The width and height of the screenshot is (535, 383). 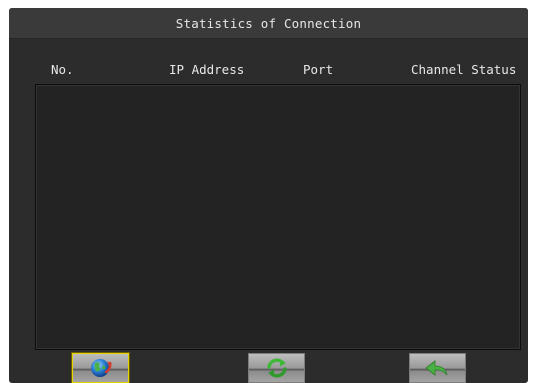 I want to click on refresh-icon, so click(x=276, y=368).